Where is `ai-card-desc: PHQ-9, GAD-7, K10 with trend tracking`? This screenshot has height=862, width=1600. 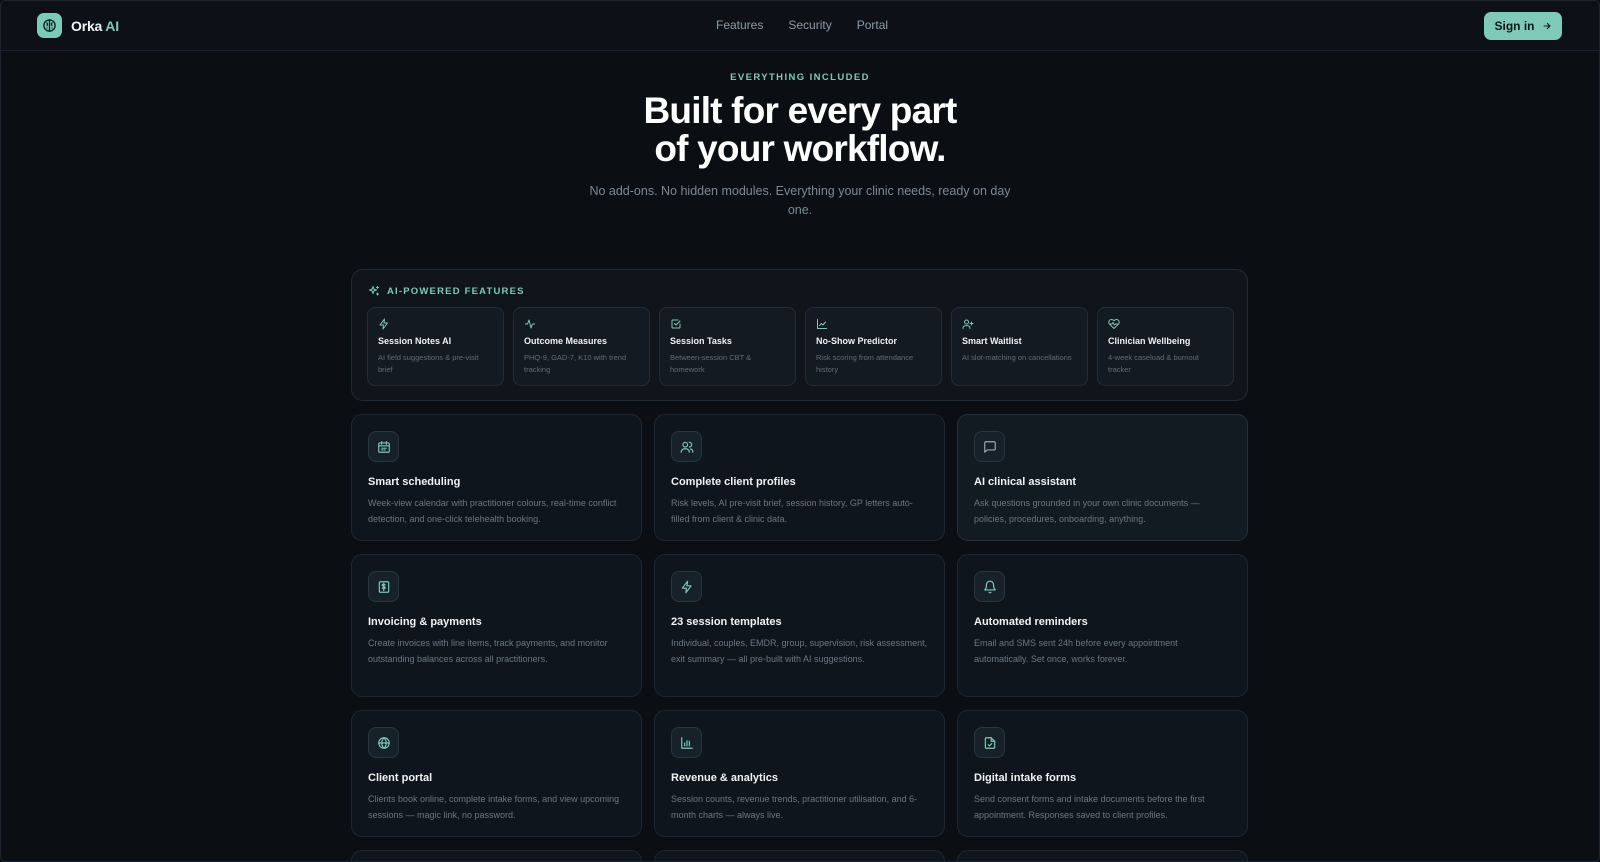 ai-card-desc: PHQ-9, GAD-7, K10 with trend tracking is located at coordinates (575, 363).